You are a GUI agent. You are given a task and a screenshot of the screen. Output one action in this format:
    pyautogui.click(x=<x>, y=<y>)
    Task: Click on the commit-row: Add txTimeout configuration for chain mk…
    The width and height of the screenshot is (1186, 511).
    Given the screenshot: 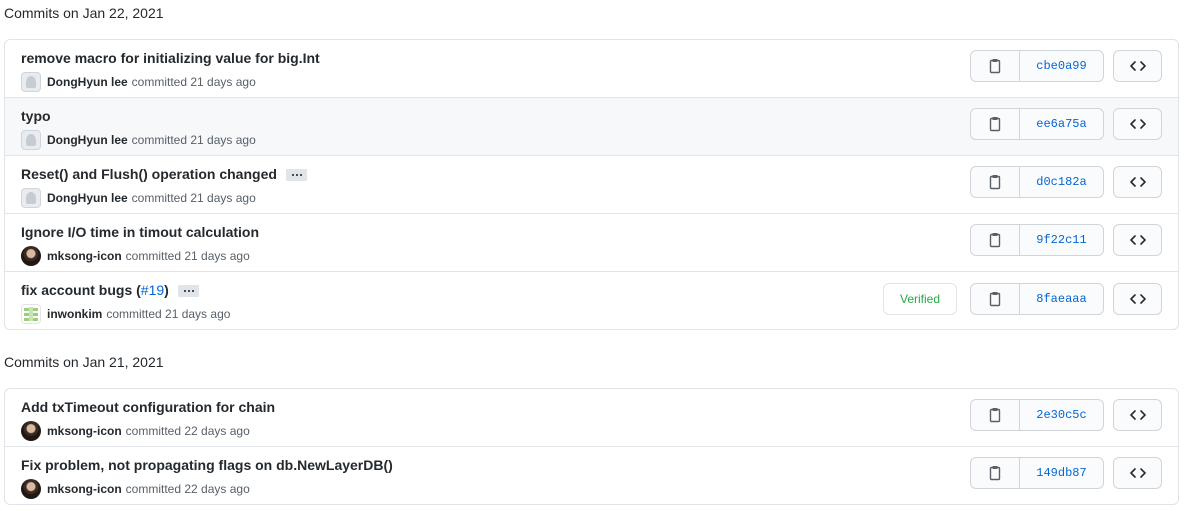 What is the action you would take?
    pyautogui.click(x=591, y=417)
    